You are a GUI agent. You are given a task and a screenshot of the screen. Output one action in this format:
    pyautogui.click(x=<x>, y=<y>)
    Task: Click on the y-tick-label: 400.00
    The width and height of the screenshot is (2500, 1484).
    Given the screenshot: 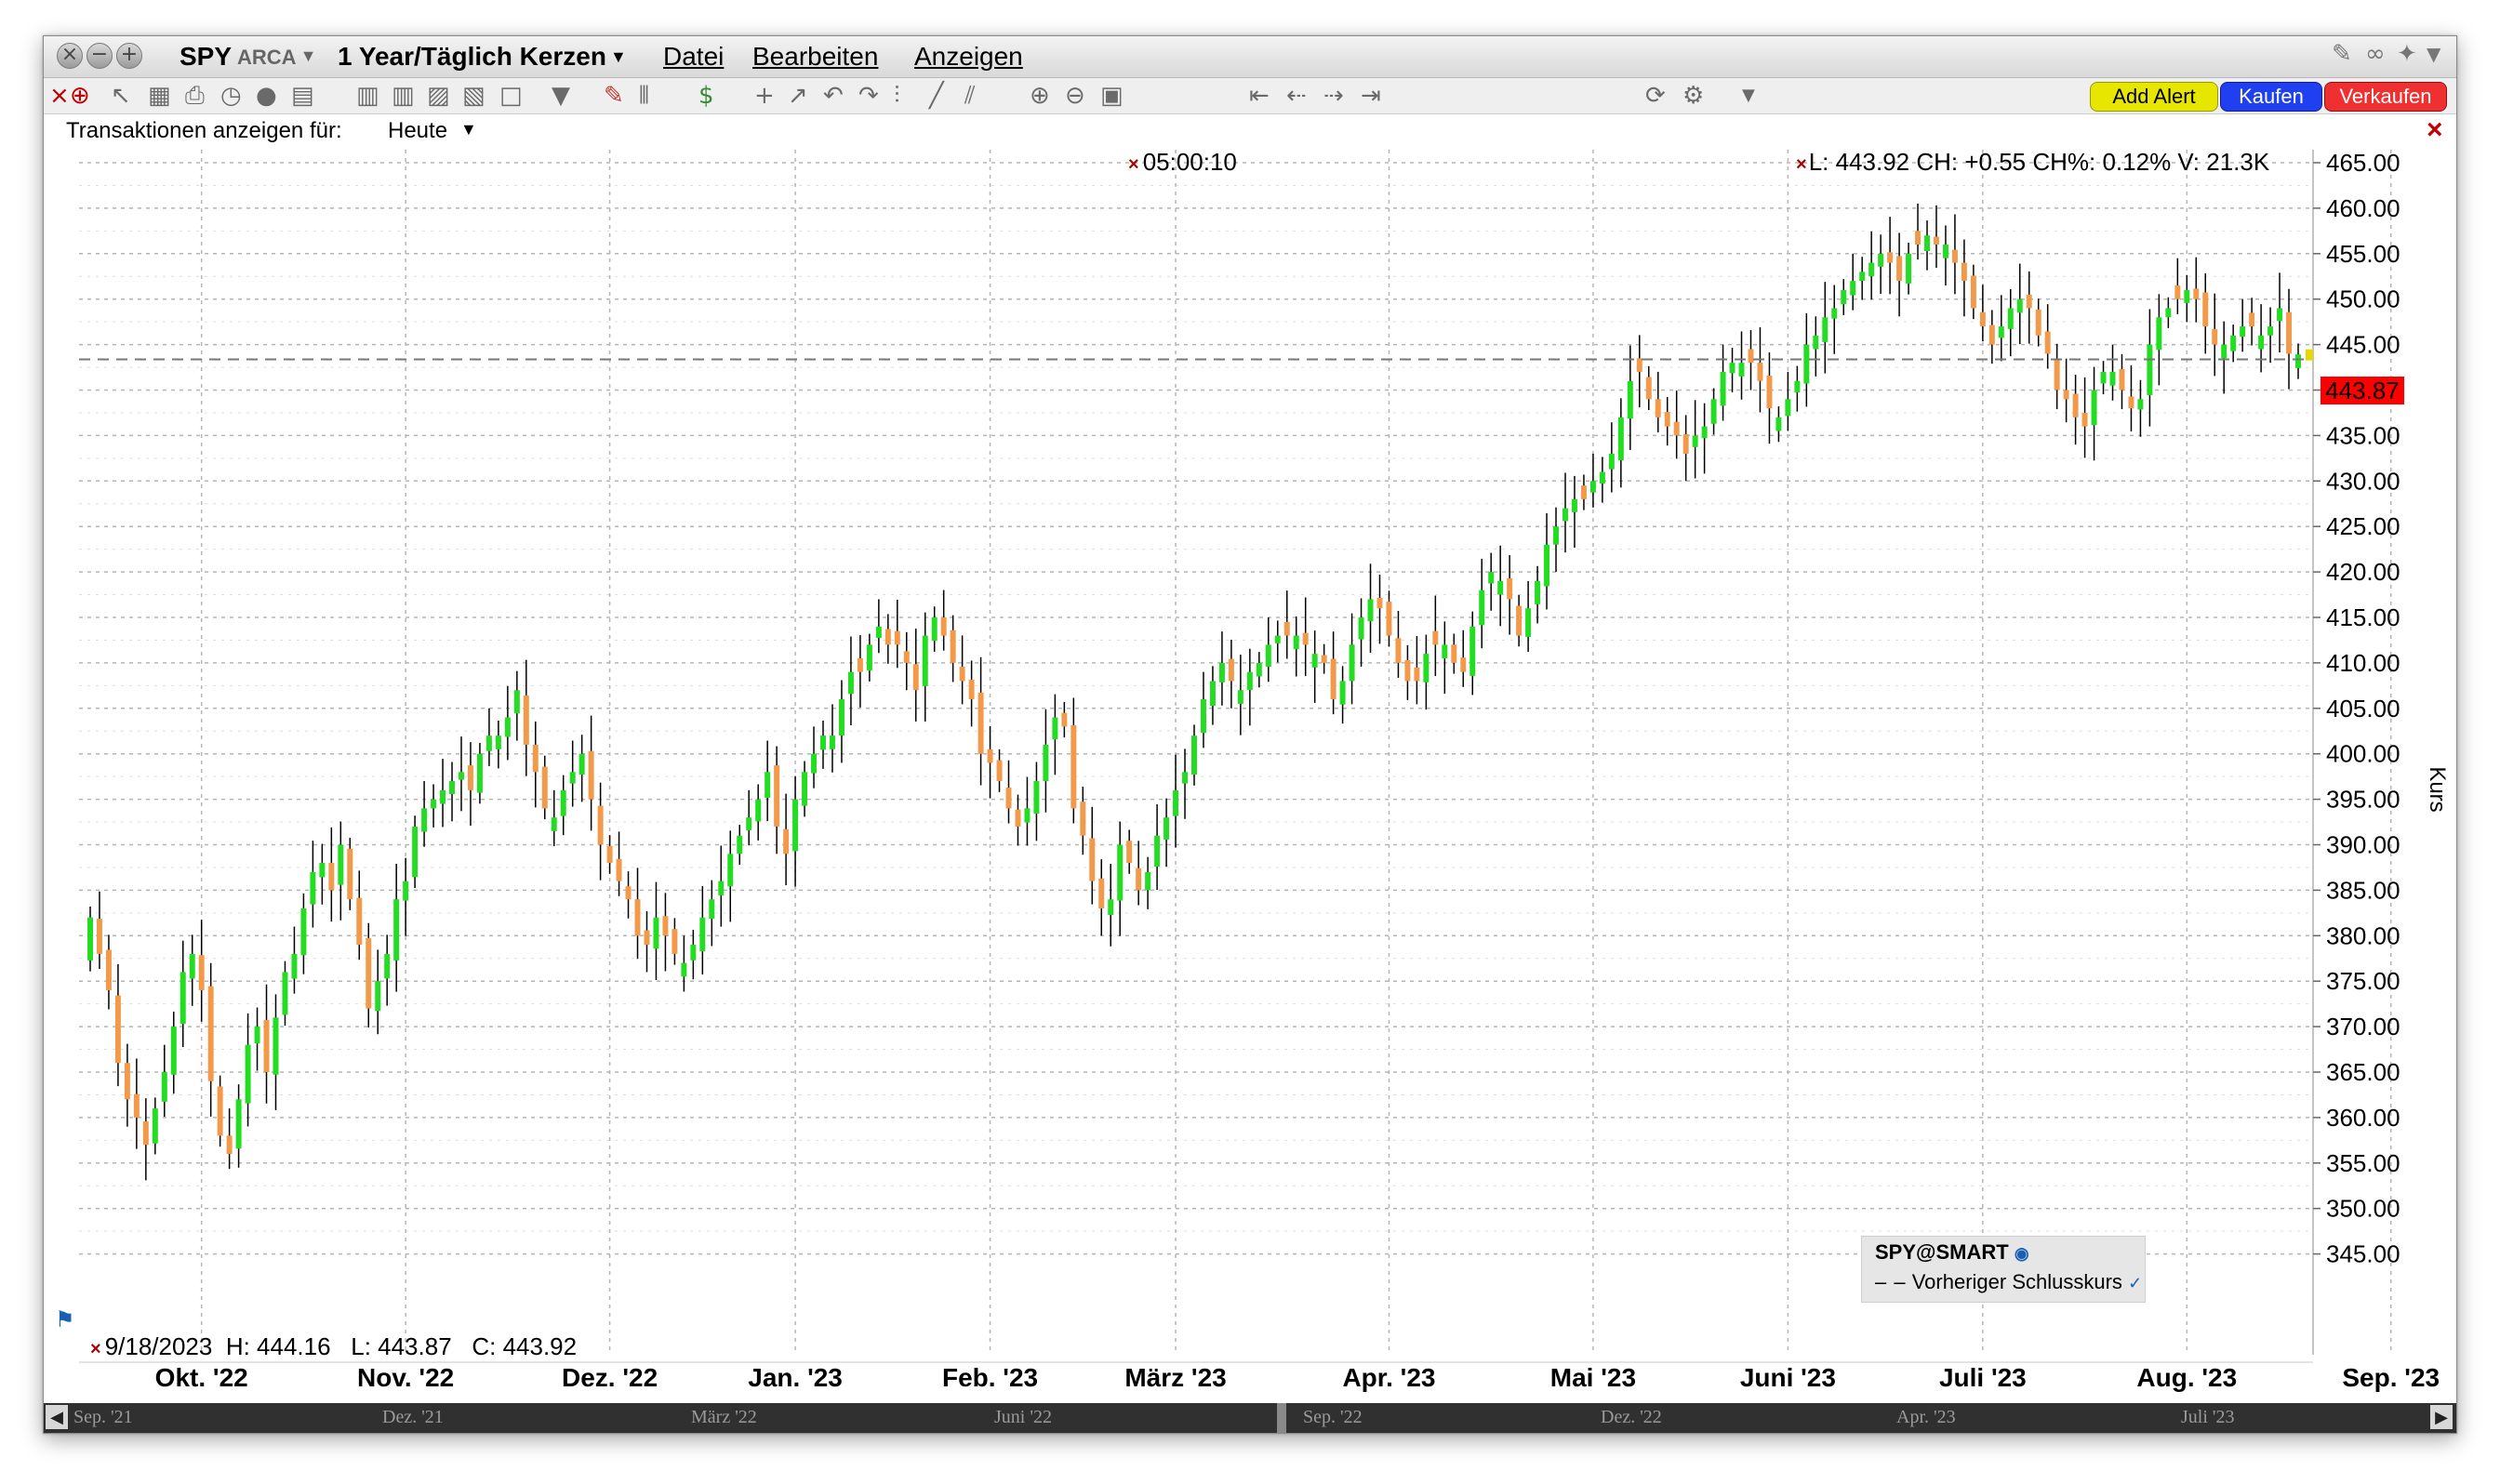 What is the action you would take?
    pyautogui.click(x=2363, y=754)
    